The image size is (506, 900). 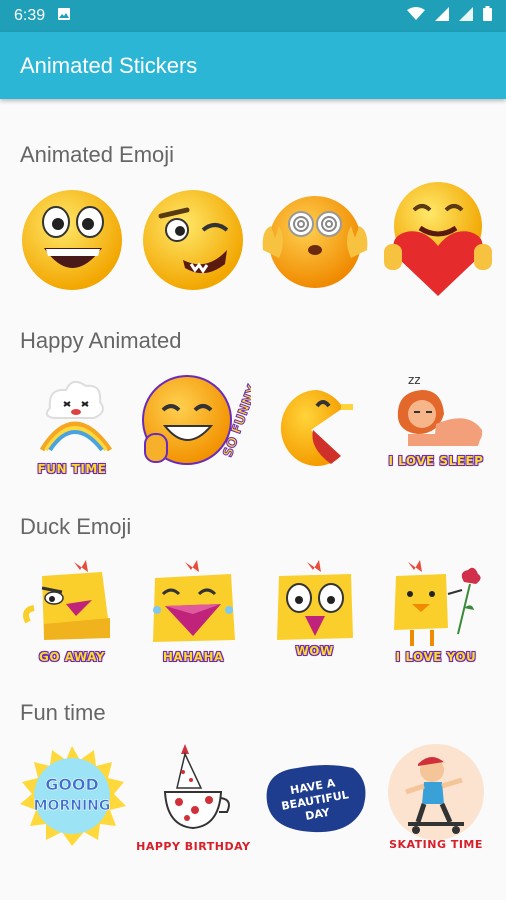 What do you see at coordinates (193, 428) in the screenshot?
I see `sticker-so-funny: SO FUNNY` at bounding box center [193, 428].